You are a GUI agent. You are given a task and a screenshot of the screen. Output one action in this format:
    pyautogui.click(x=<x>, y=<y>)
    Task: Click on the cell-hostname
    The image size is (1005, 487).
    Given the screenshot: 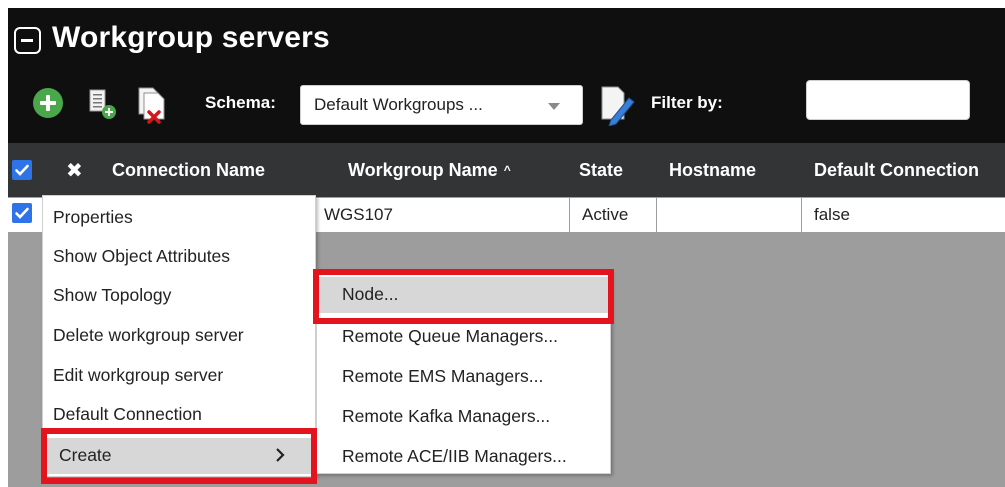 What is the action you would take?
    pyautogui.click(x=729, y=215)
    